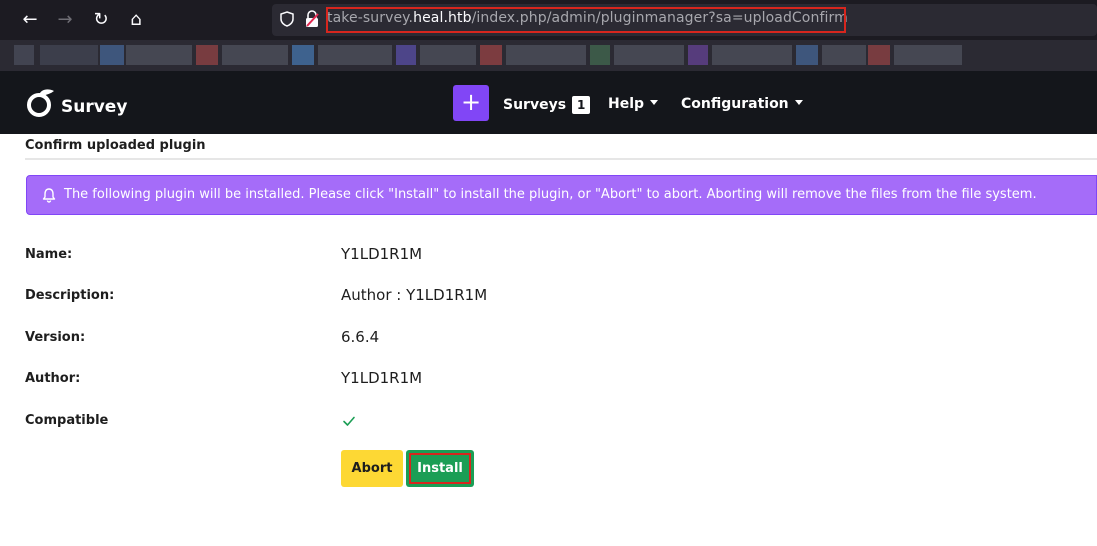  What do you see at coordinates (312, 19) in the screenshot?
I see `lock-warning-icon` at bounding box center [312, 19].